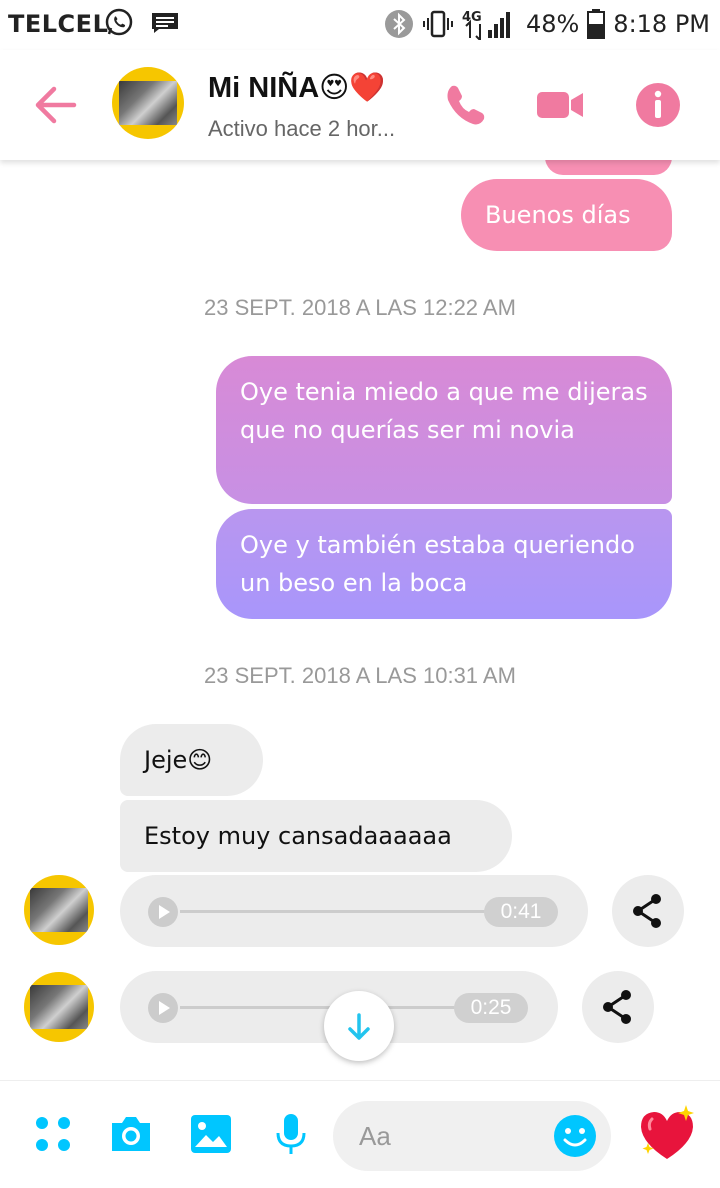 The width and height of the screenshot is (720, 1188). I want to click on contact-name: Mi NIÑA😍❤️, so click(297, 87).